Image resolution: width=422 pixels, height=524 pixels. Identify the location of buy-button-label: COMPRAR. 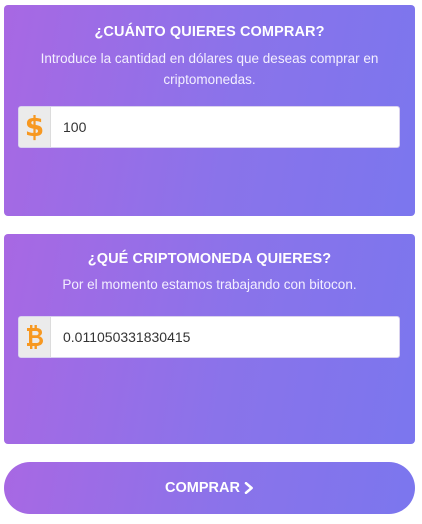
(202, 488).